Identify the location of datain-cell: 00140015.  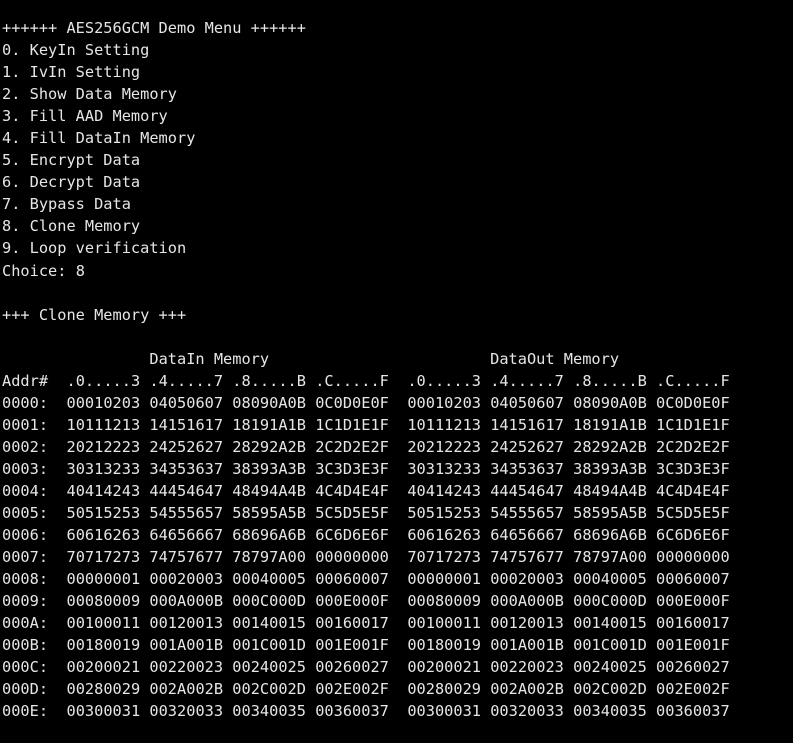
(269, 623).